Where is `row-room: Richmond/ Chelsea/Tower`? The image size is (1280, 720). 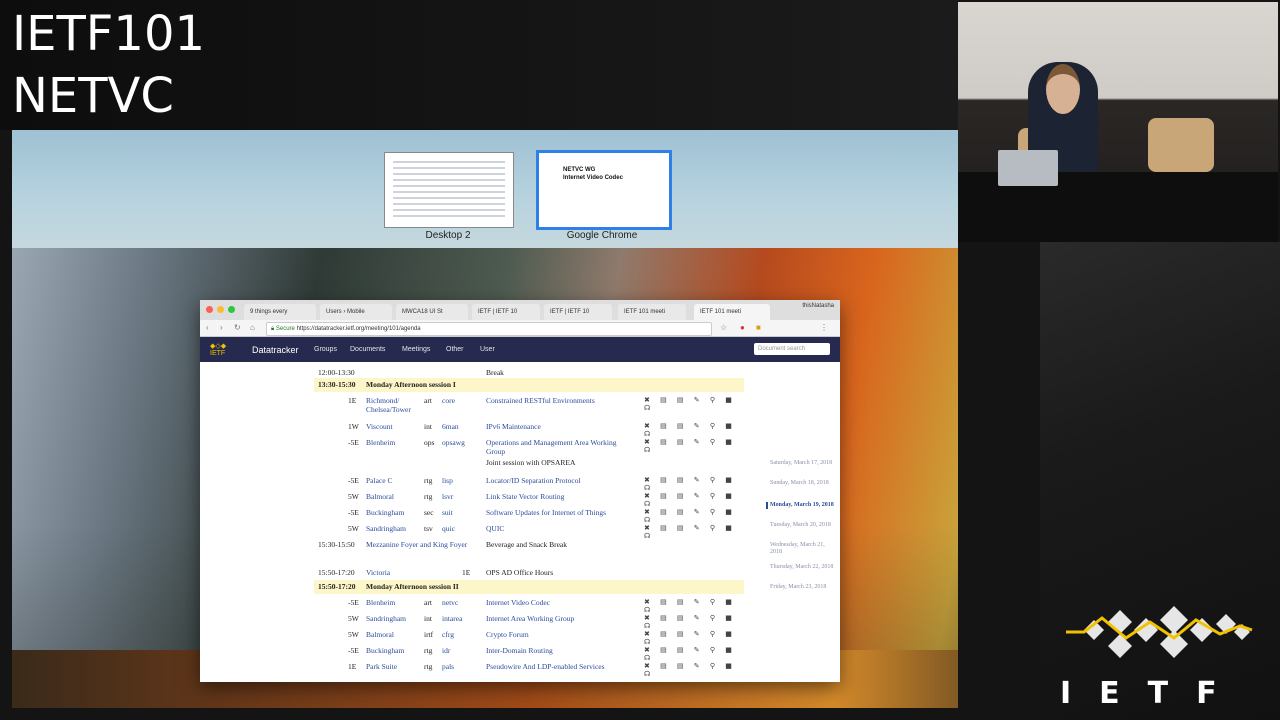 row-room: Richmond/ Chelsea/Tower is located at coordinates (396, 405).